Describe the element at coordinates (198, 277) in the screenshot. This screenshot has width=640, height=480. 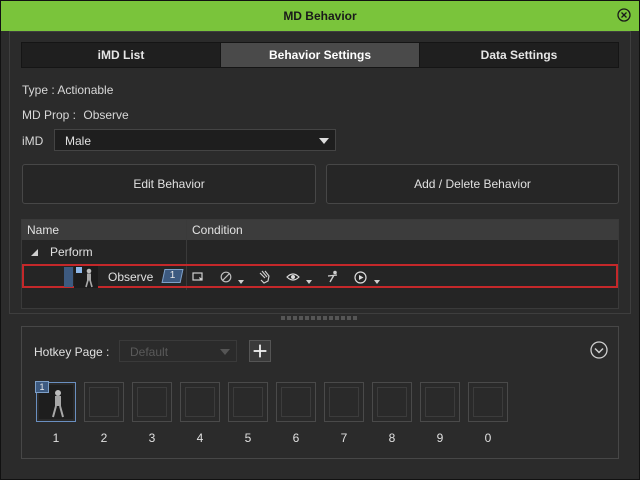
I see `trigger-area-icon` at that location.